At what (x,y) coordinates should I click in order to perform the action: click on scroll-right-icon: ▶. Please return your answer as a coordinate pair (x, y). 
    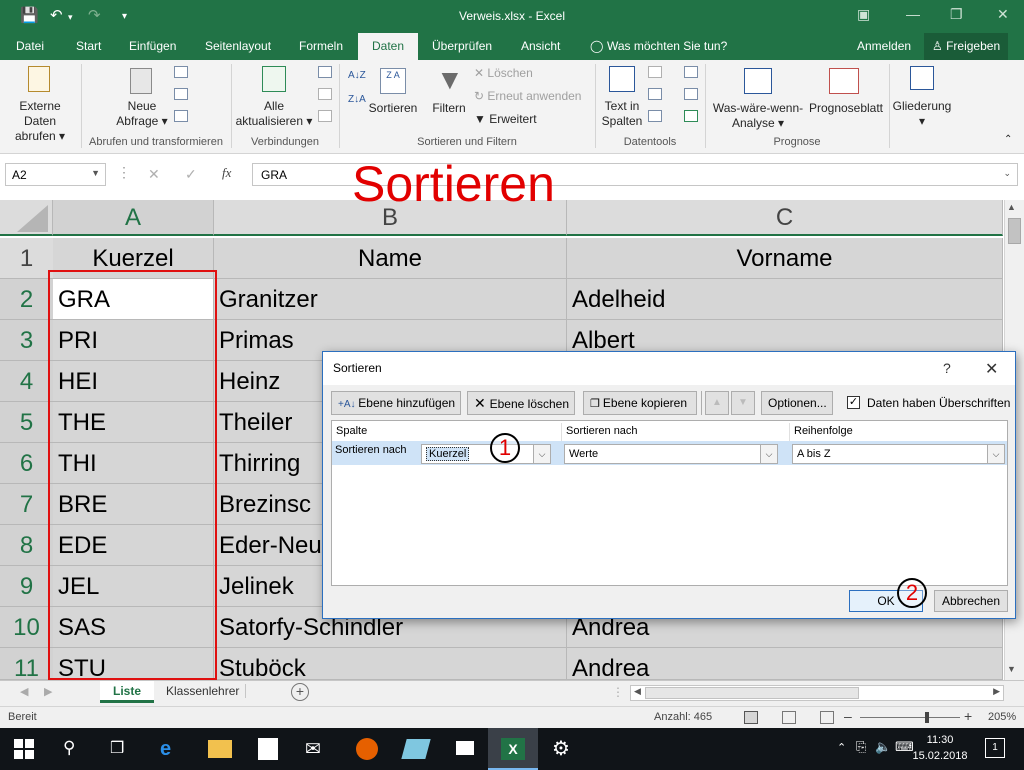
    Looking at the image, I should click on (996, 691).